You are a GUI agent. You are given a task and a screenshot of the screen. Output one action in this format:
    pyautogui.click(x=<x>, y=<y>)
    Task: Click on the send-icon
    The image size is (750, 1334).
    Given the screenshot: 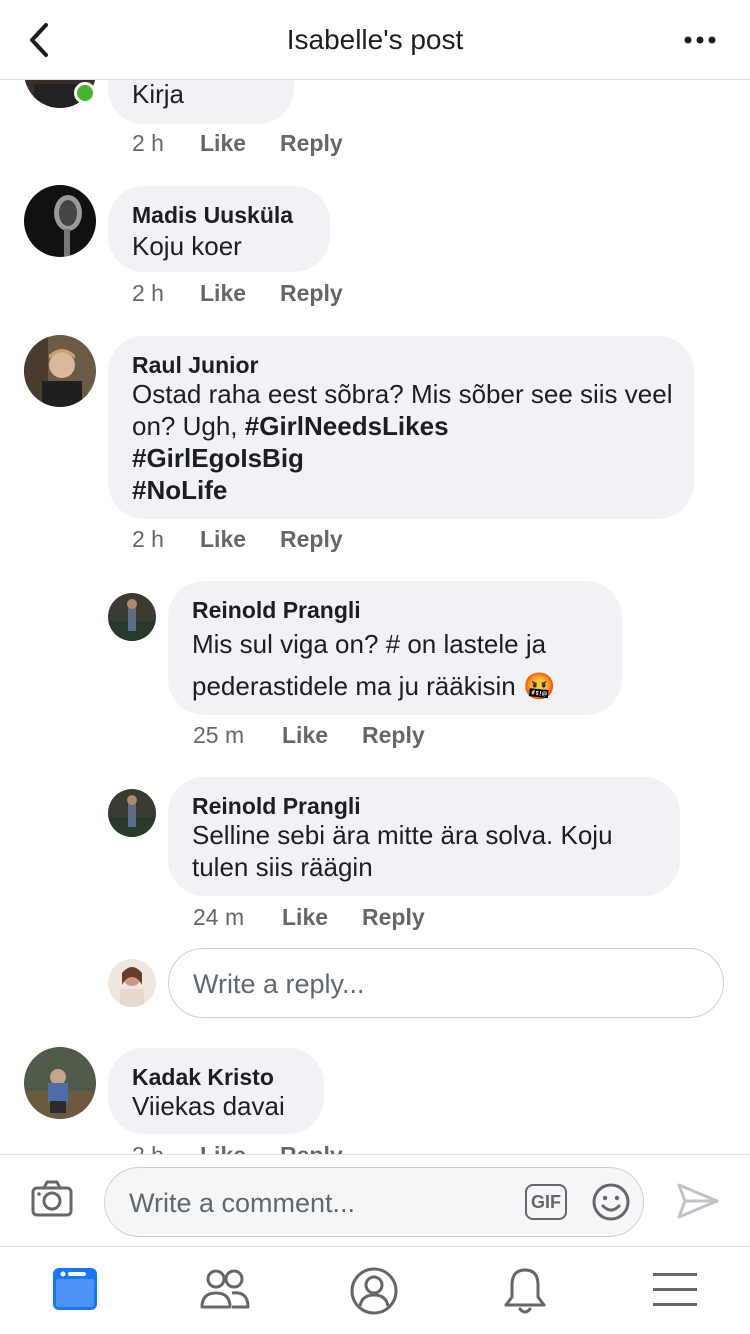 What is the action you would take?
    pyautogui.click(x=698, y=1201)
    